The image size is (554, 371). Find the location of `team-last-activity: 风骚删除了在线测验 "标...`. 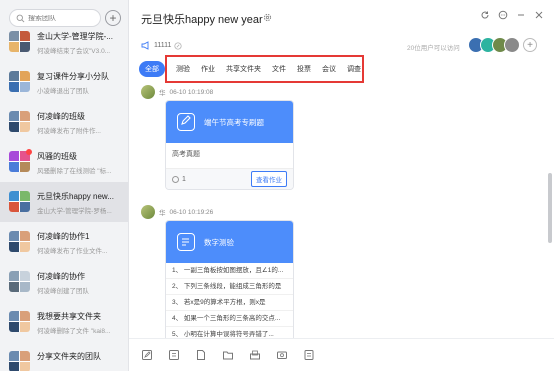

team-last-activity: 风骚删除了在线测验 "标... is located at coordinates (74, 171).